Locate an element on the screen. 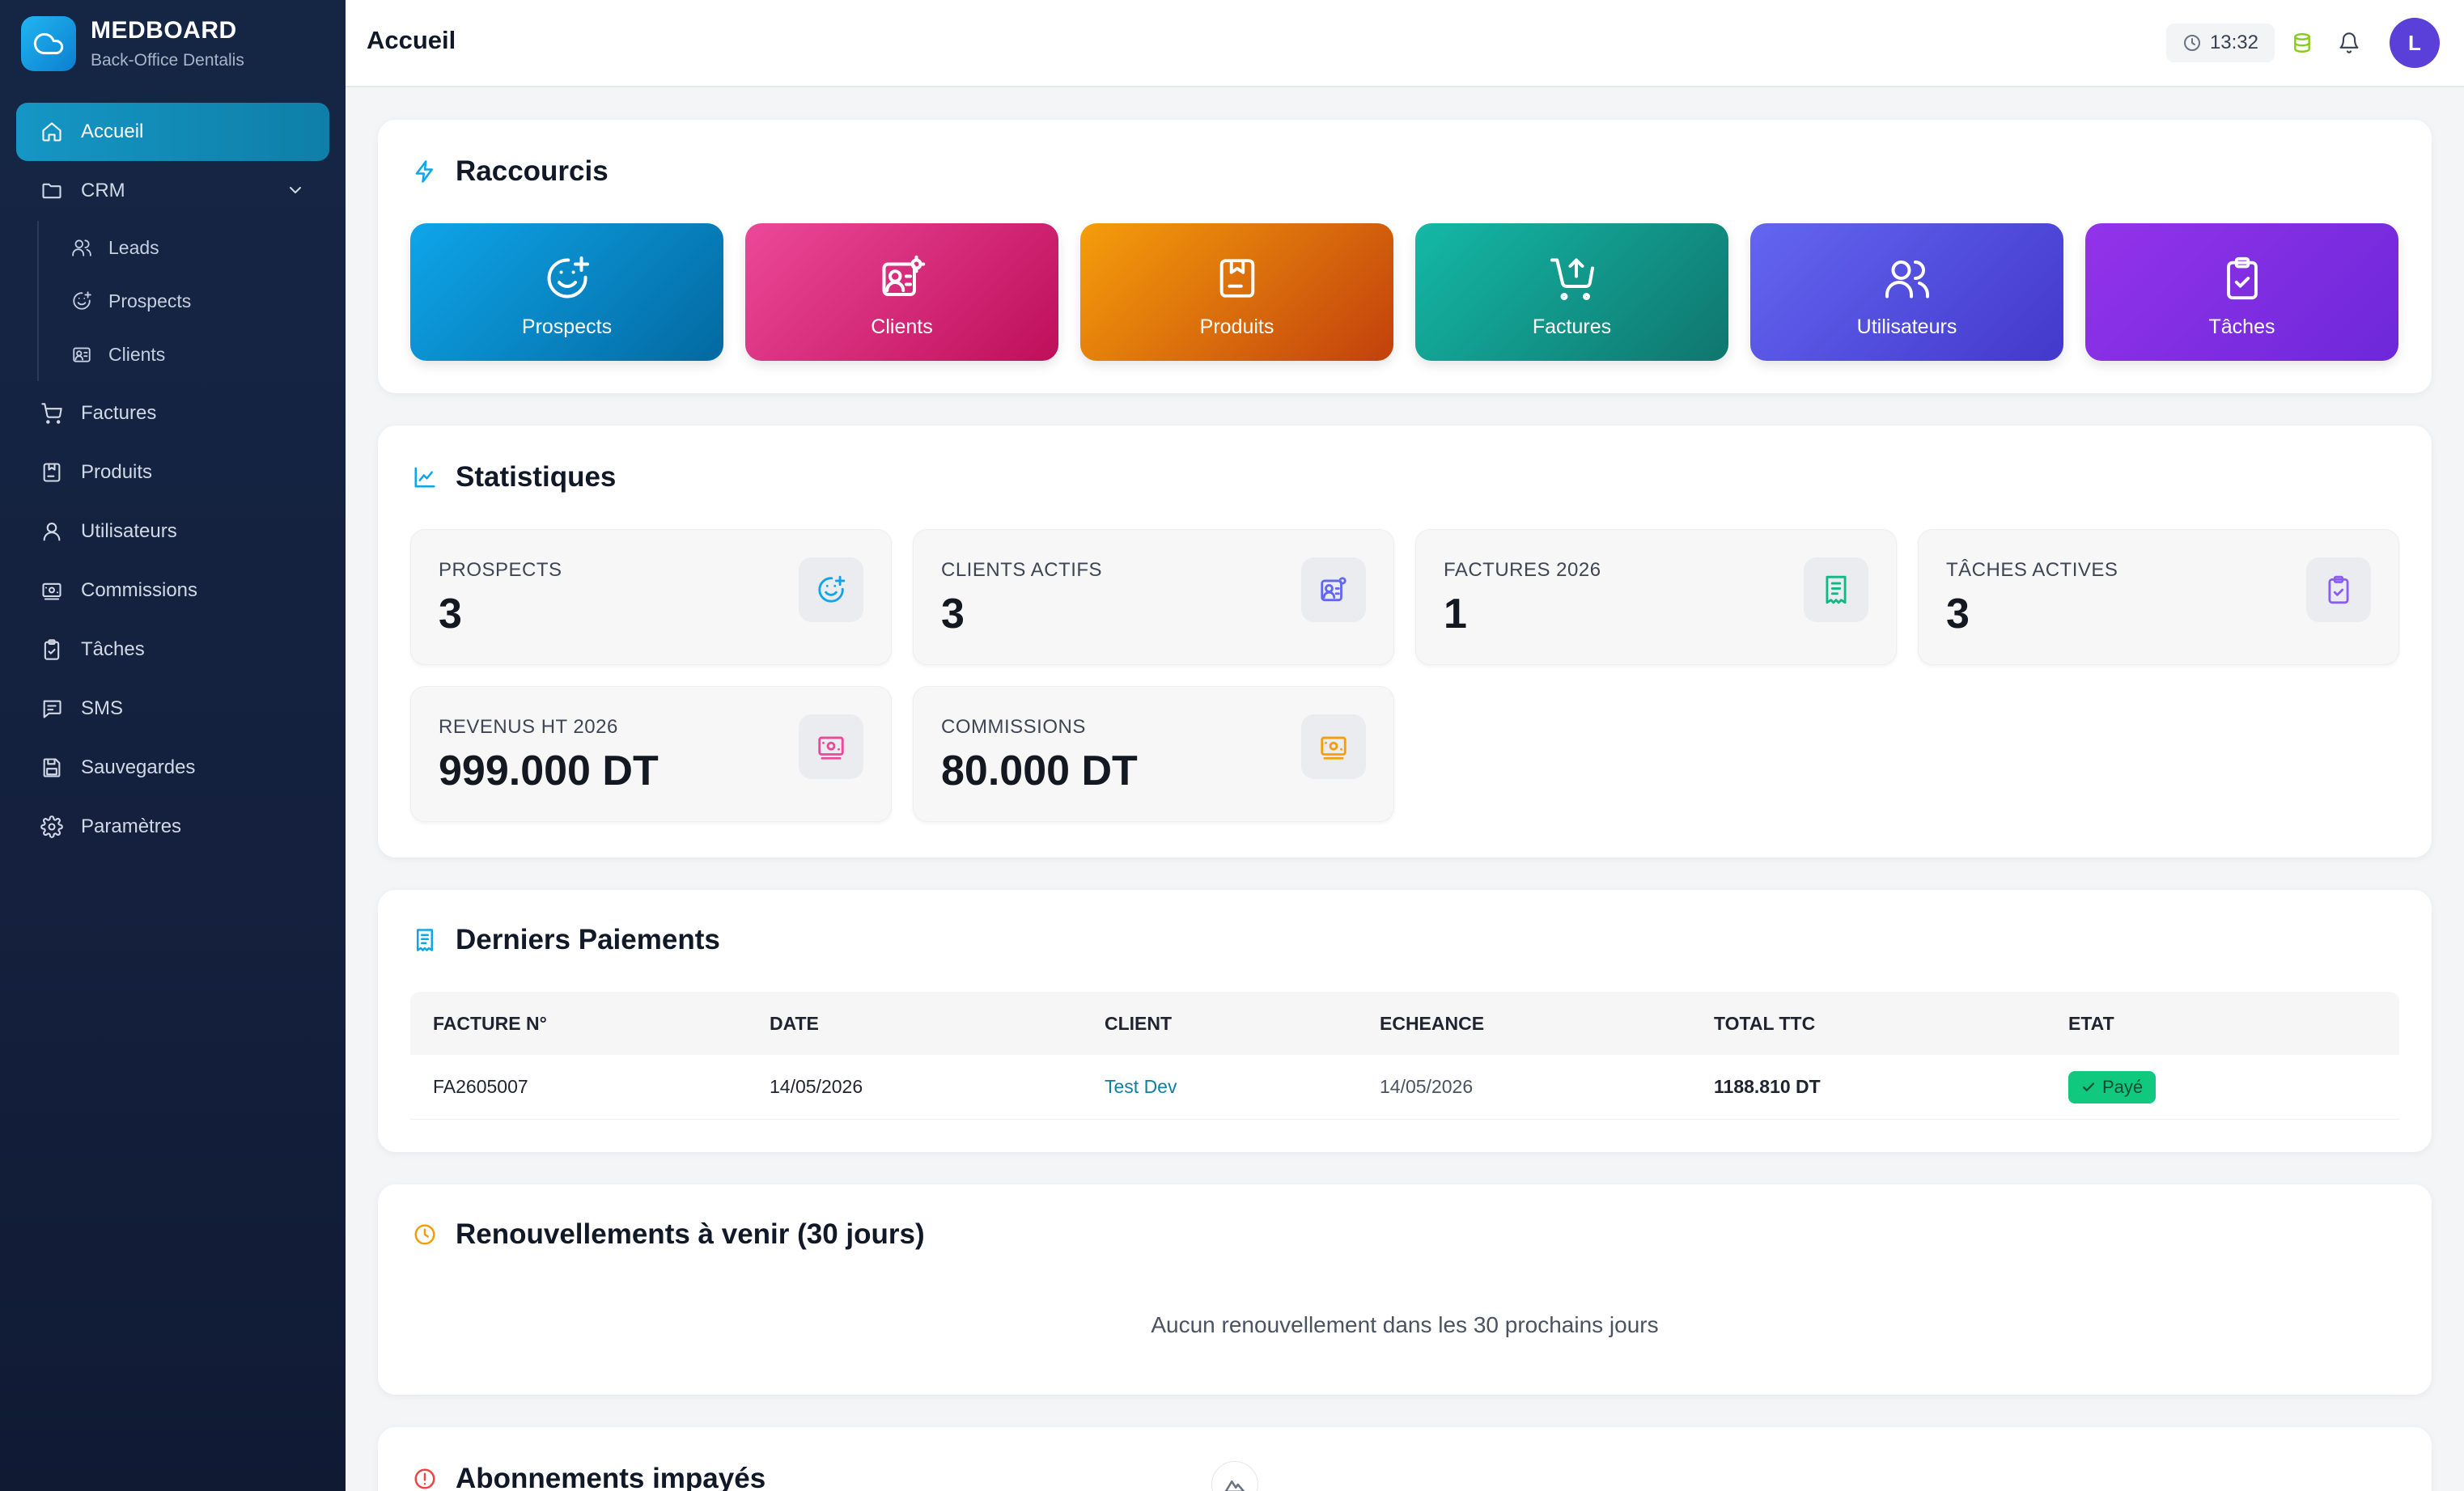 This screenshot has height=1491, width=2464. shortcut-taches: Tâches is located at coordinates (2241, 292).